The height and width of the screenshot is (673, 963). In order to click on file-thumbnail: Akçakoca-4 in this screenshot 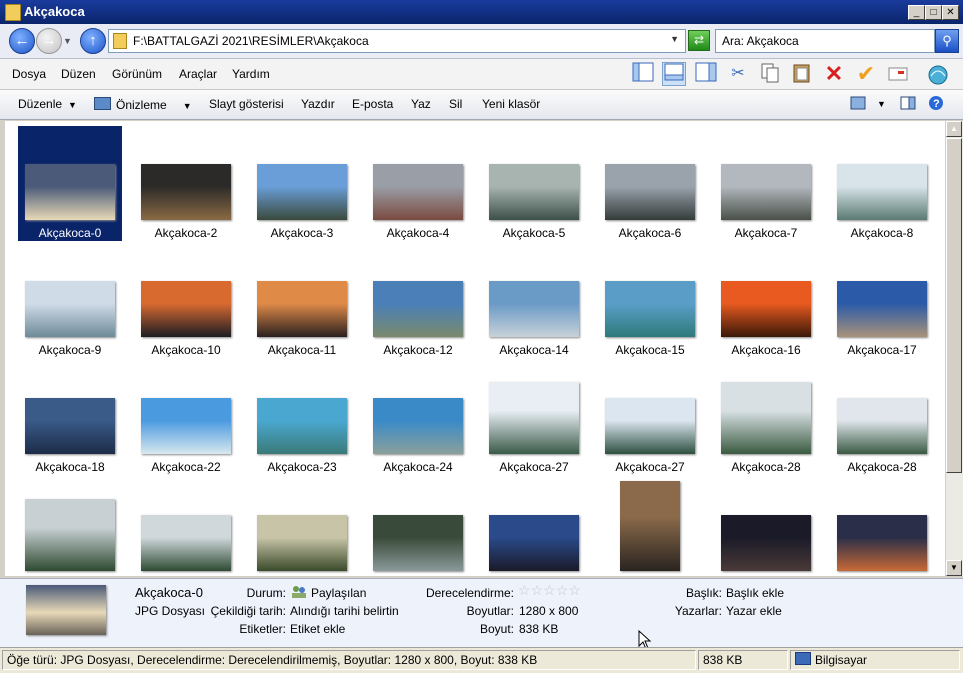, I will do `click(418, 183)`.